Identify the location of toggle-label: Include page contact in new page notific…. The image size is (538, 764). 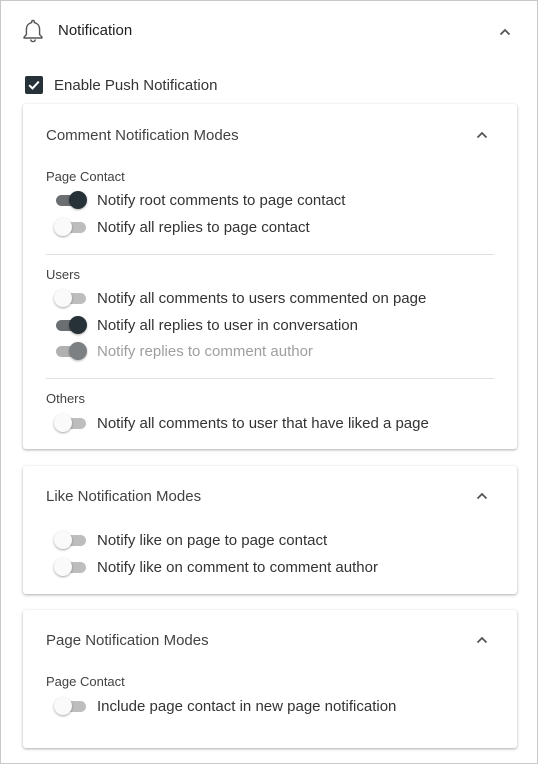
(247, 706).